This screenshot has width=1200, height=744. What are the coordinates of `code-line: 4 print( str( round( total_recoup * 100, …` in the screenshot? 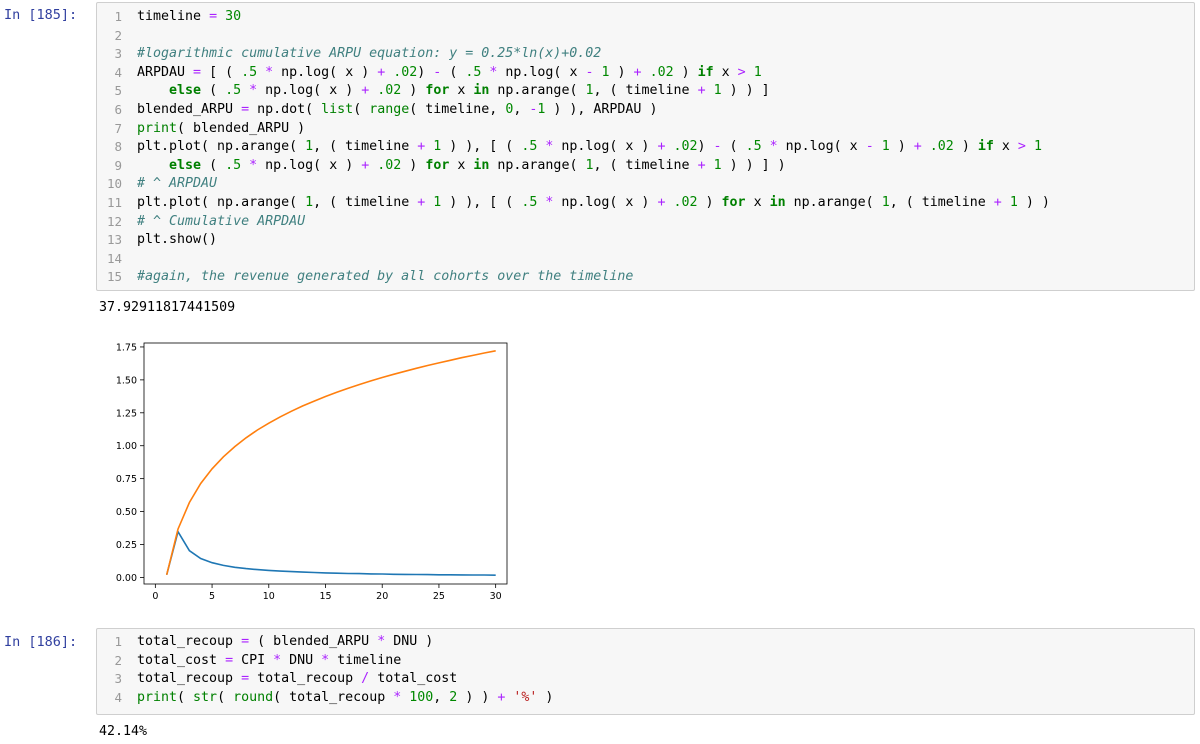 It's located at (645, 698).